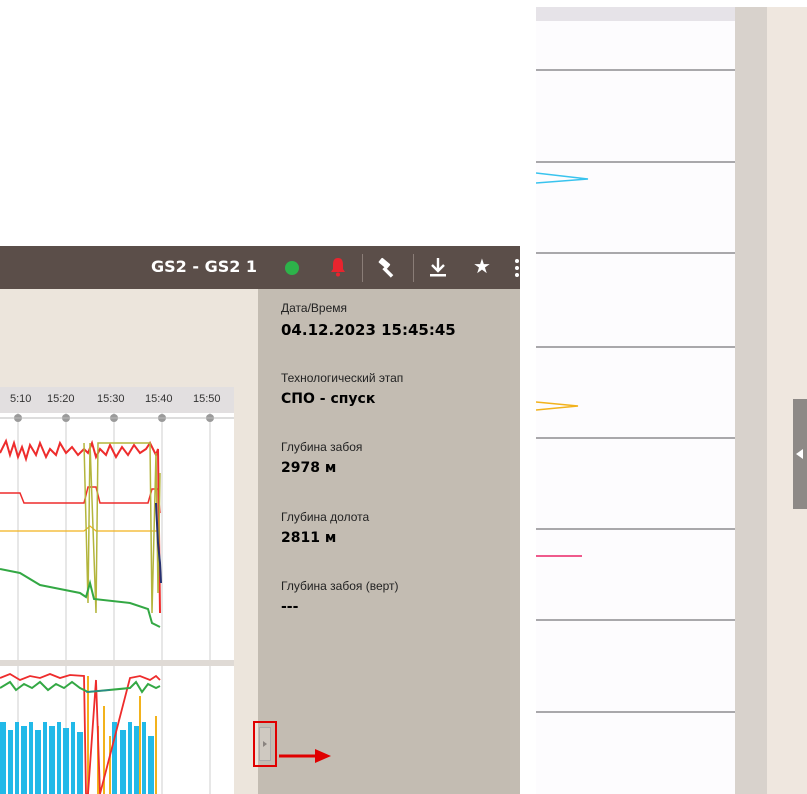 This screenshot has width=807, height=794. I want to click on well-title: GS2 - GS2 1, so click(204, 266).